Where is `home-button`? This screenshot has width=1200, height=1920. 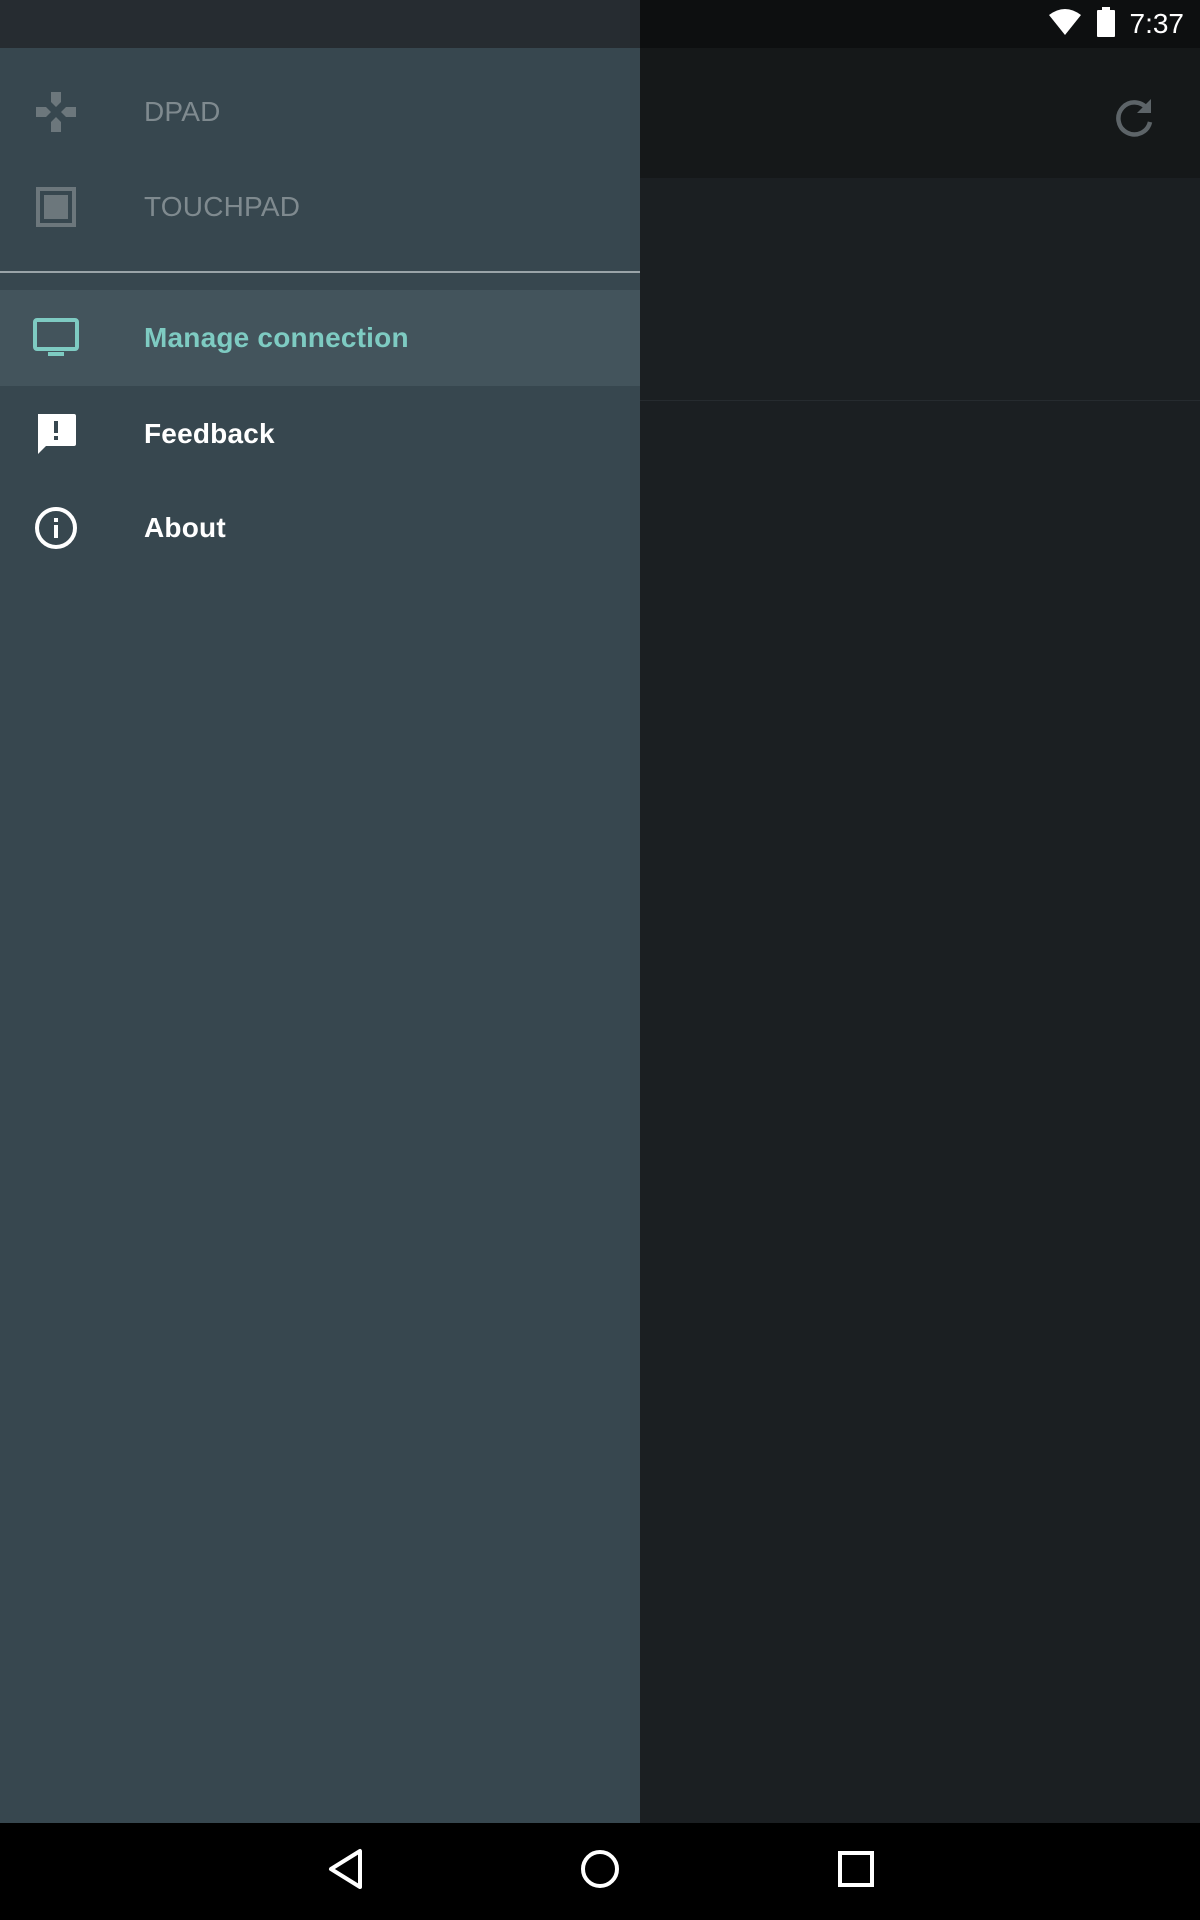
home-button is located at coordinates (600, 1871).